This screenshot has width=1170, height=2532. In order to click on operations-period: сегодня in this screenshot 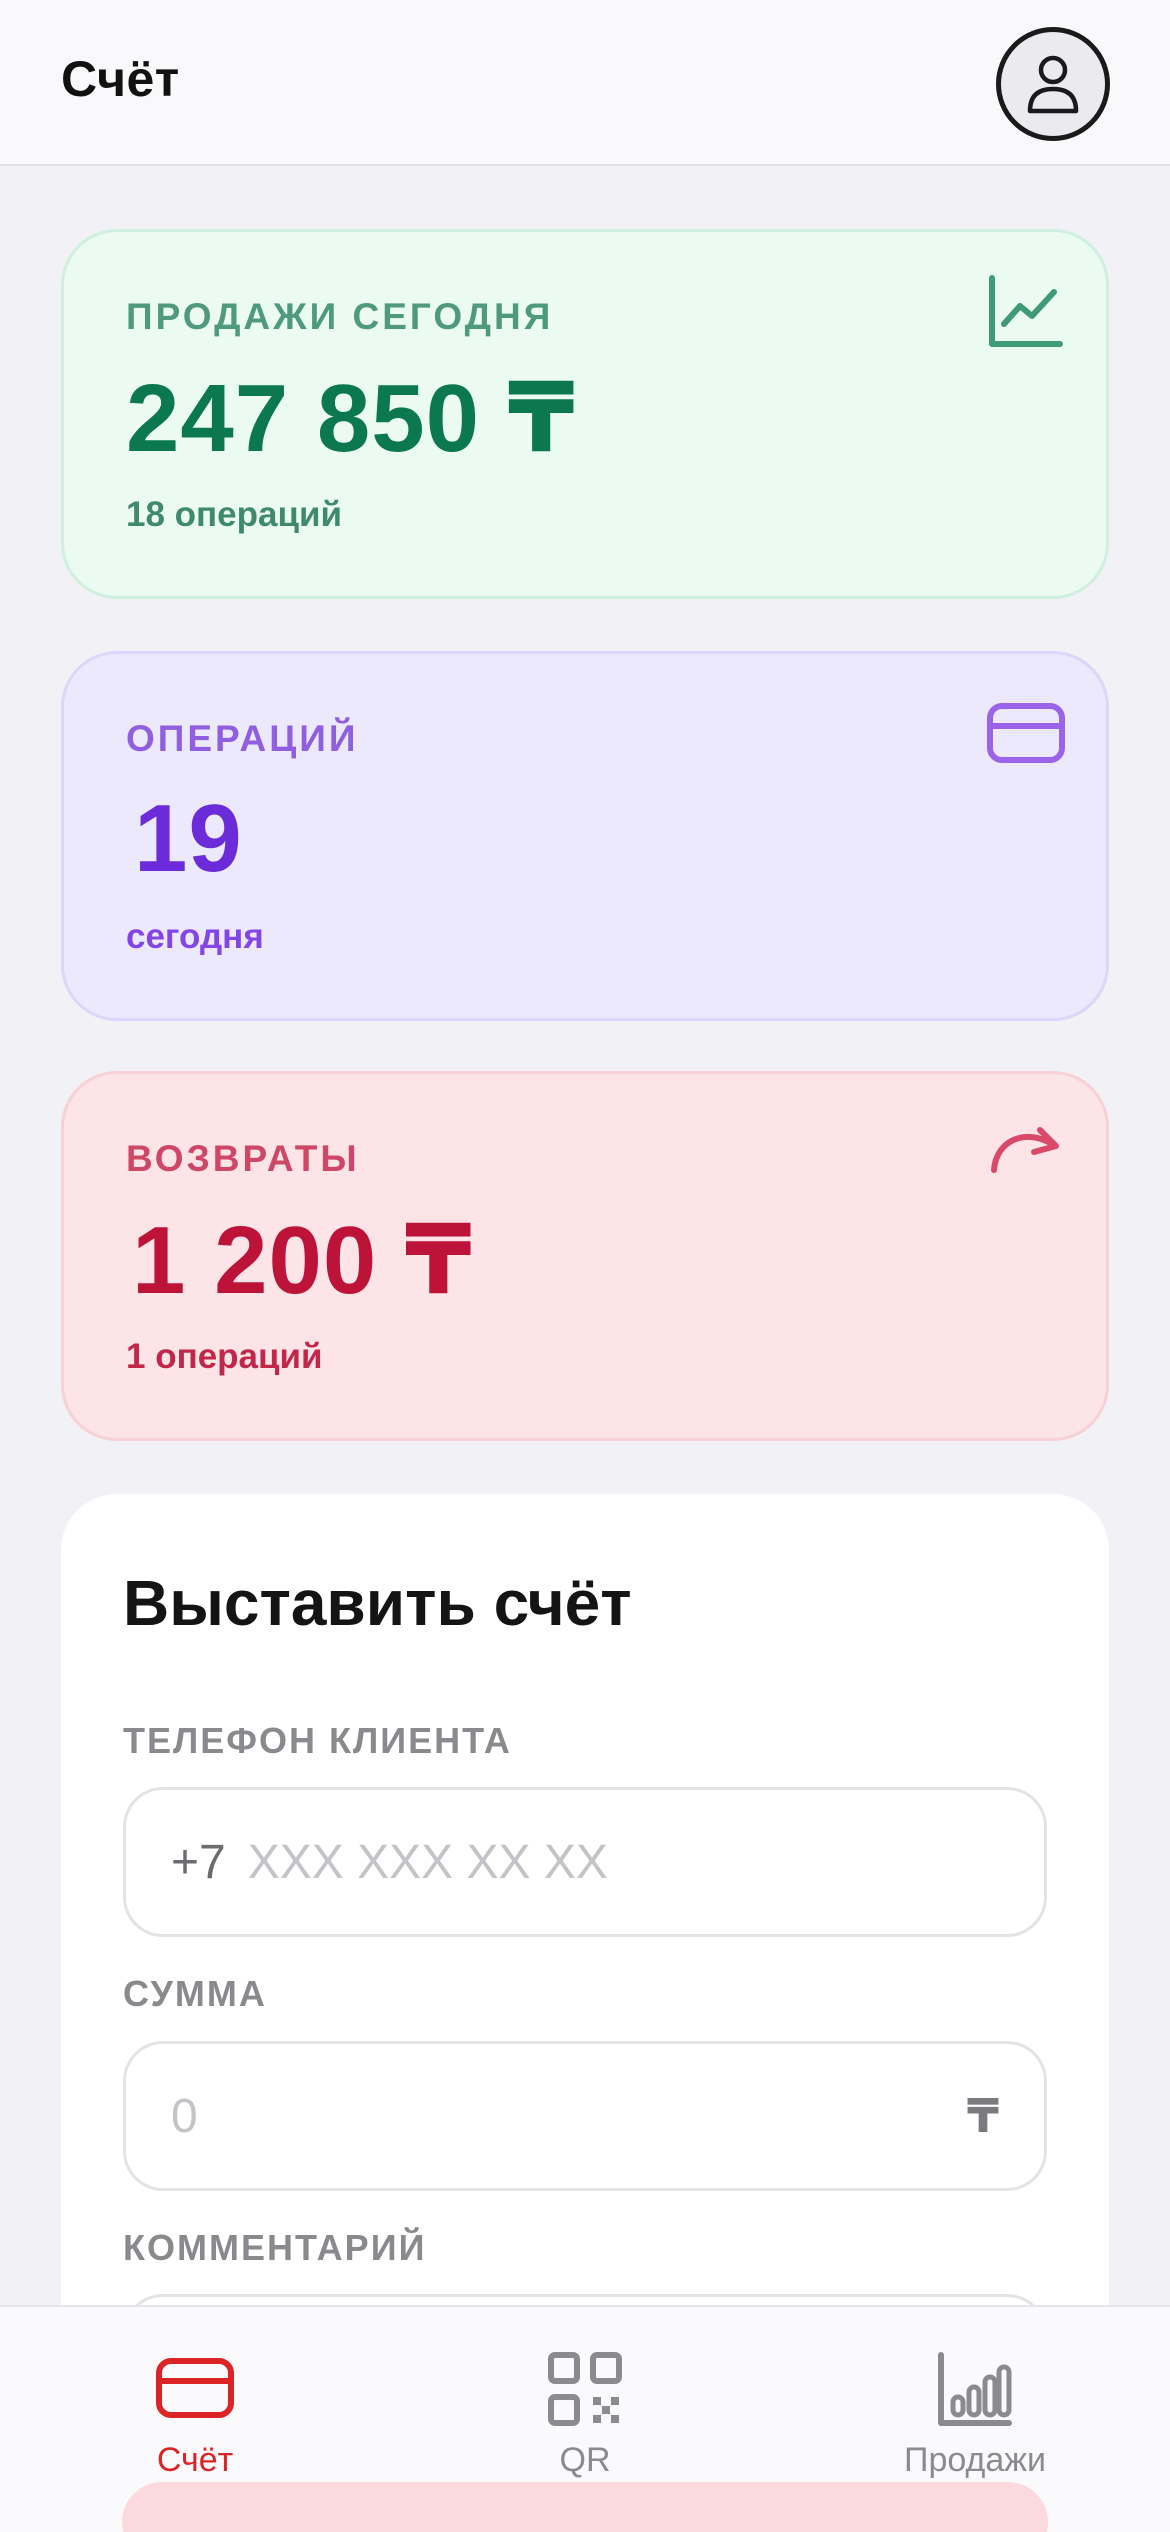, I will do `click(195, 936)`.